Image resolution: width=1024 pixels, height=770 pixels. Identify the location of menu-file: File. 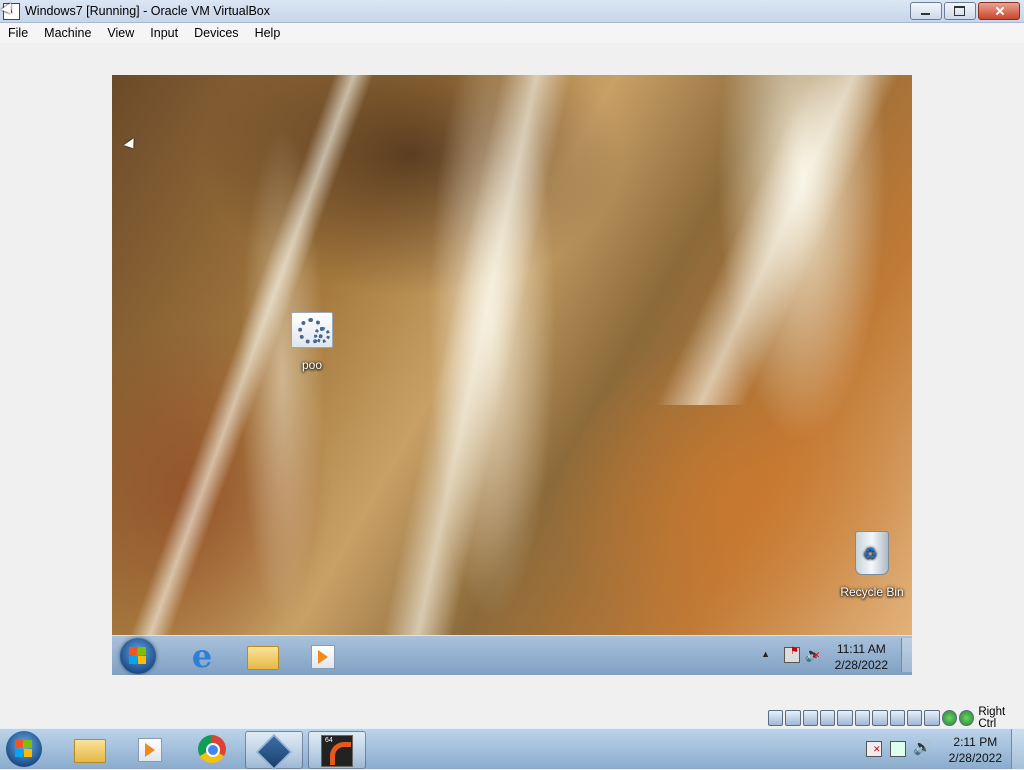
(18, 33).